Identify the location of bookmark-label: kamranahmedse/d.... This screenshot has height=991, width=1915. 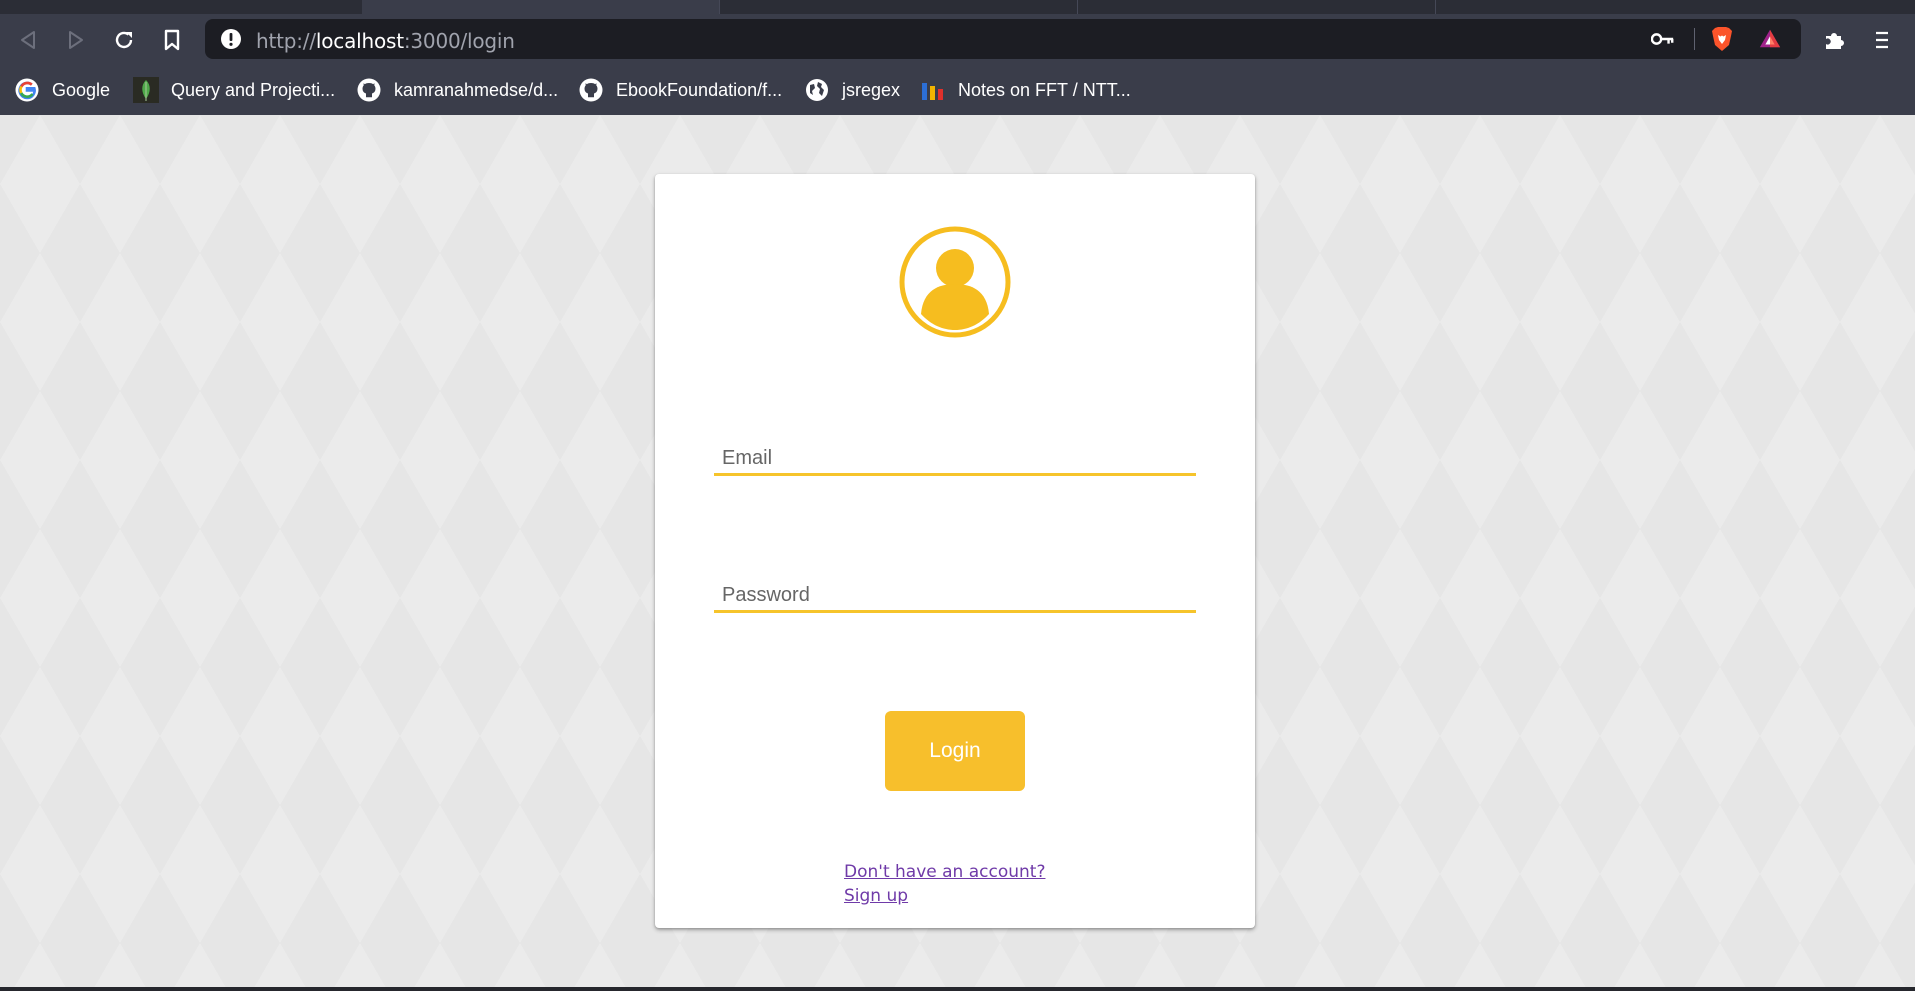
(476, 89).